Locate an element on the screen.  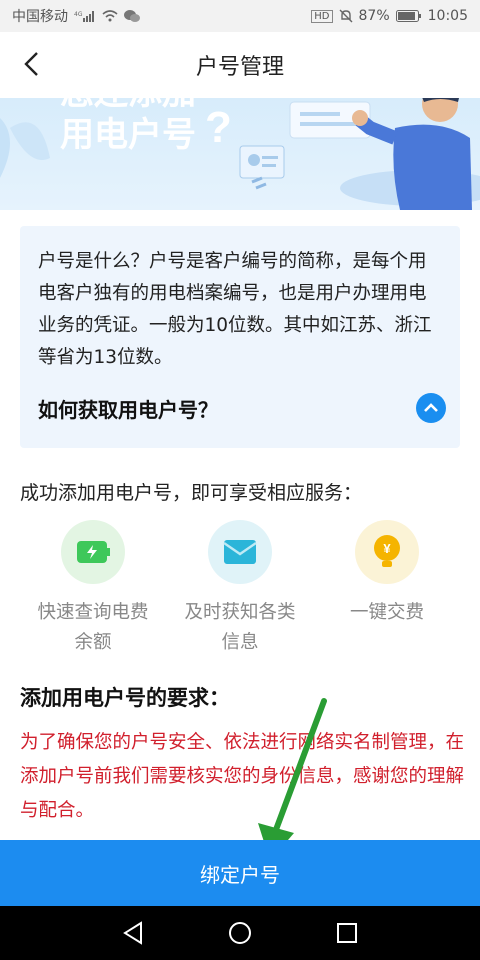
header: 户号管理 is located at coordinates (240, 65).